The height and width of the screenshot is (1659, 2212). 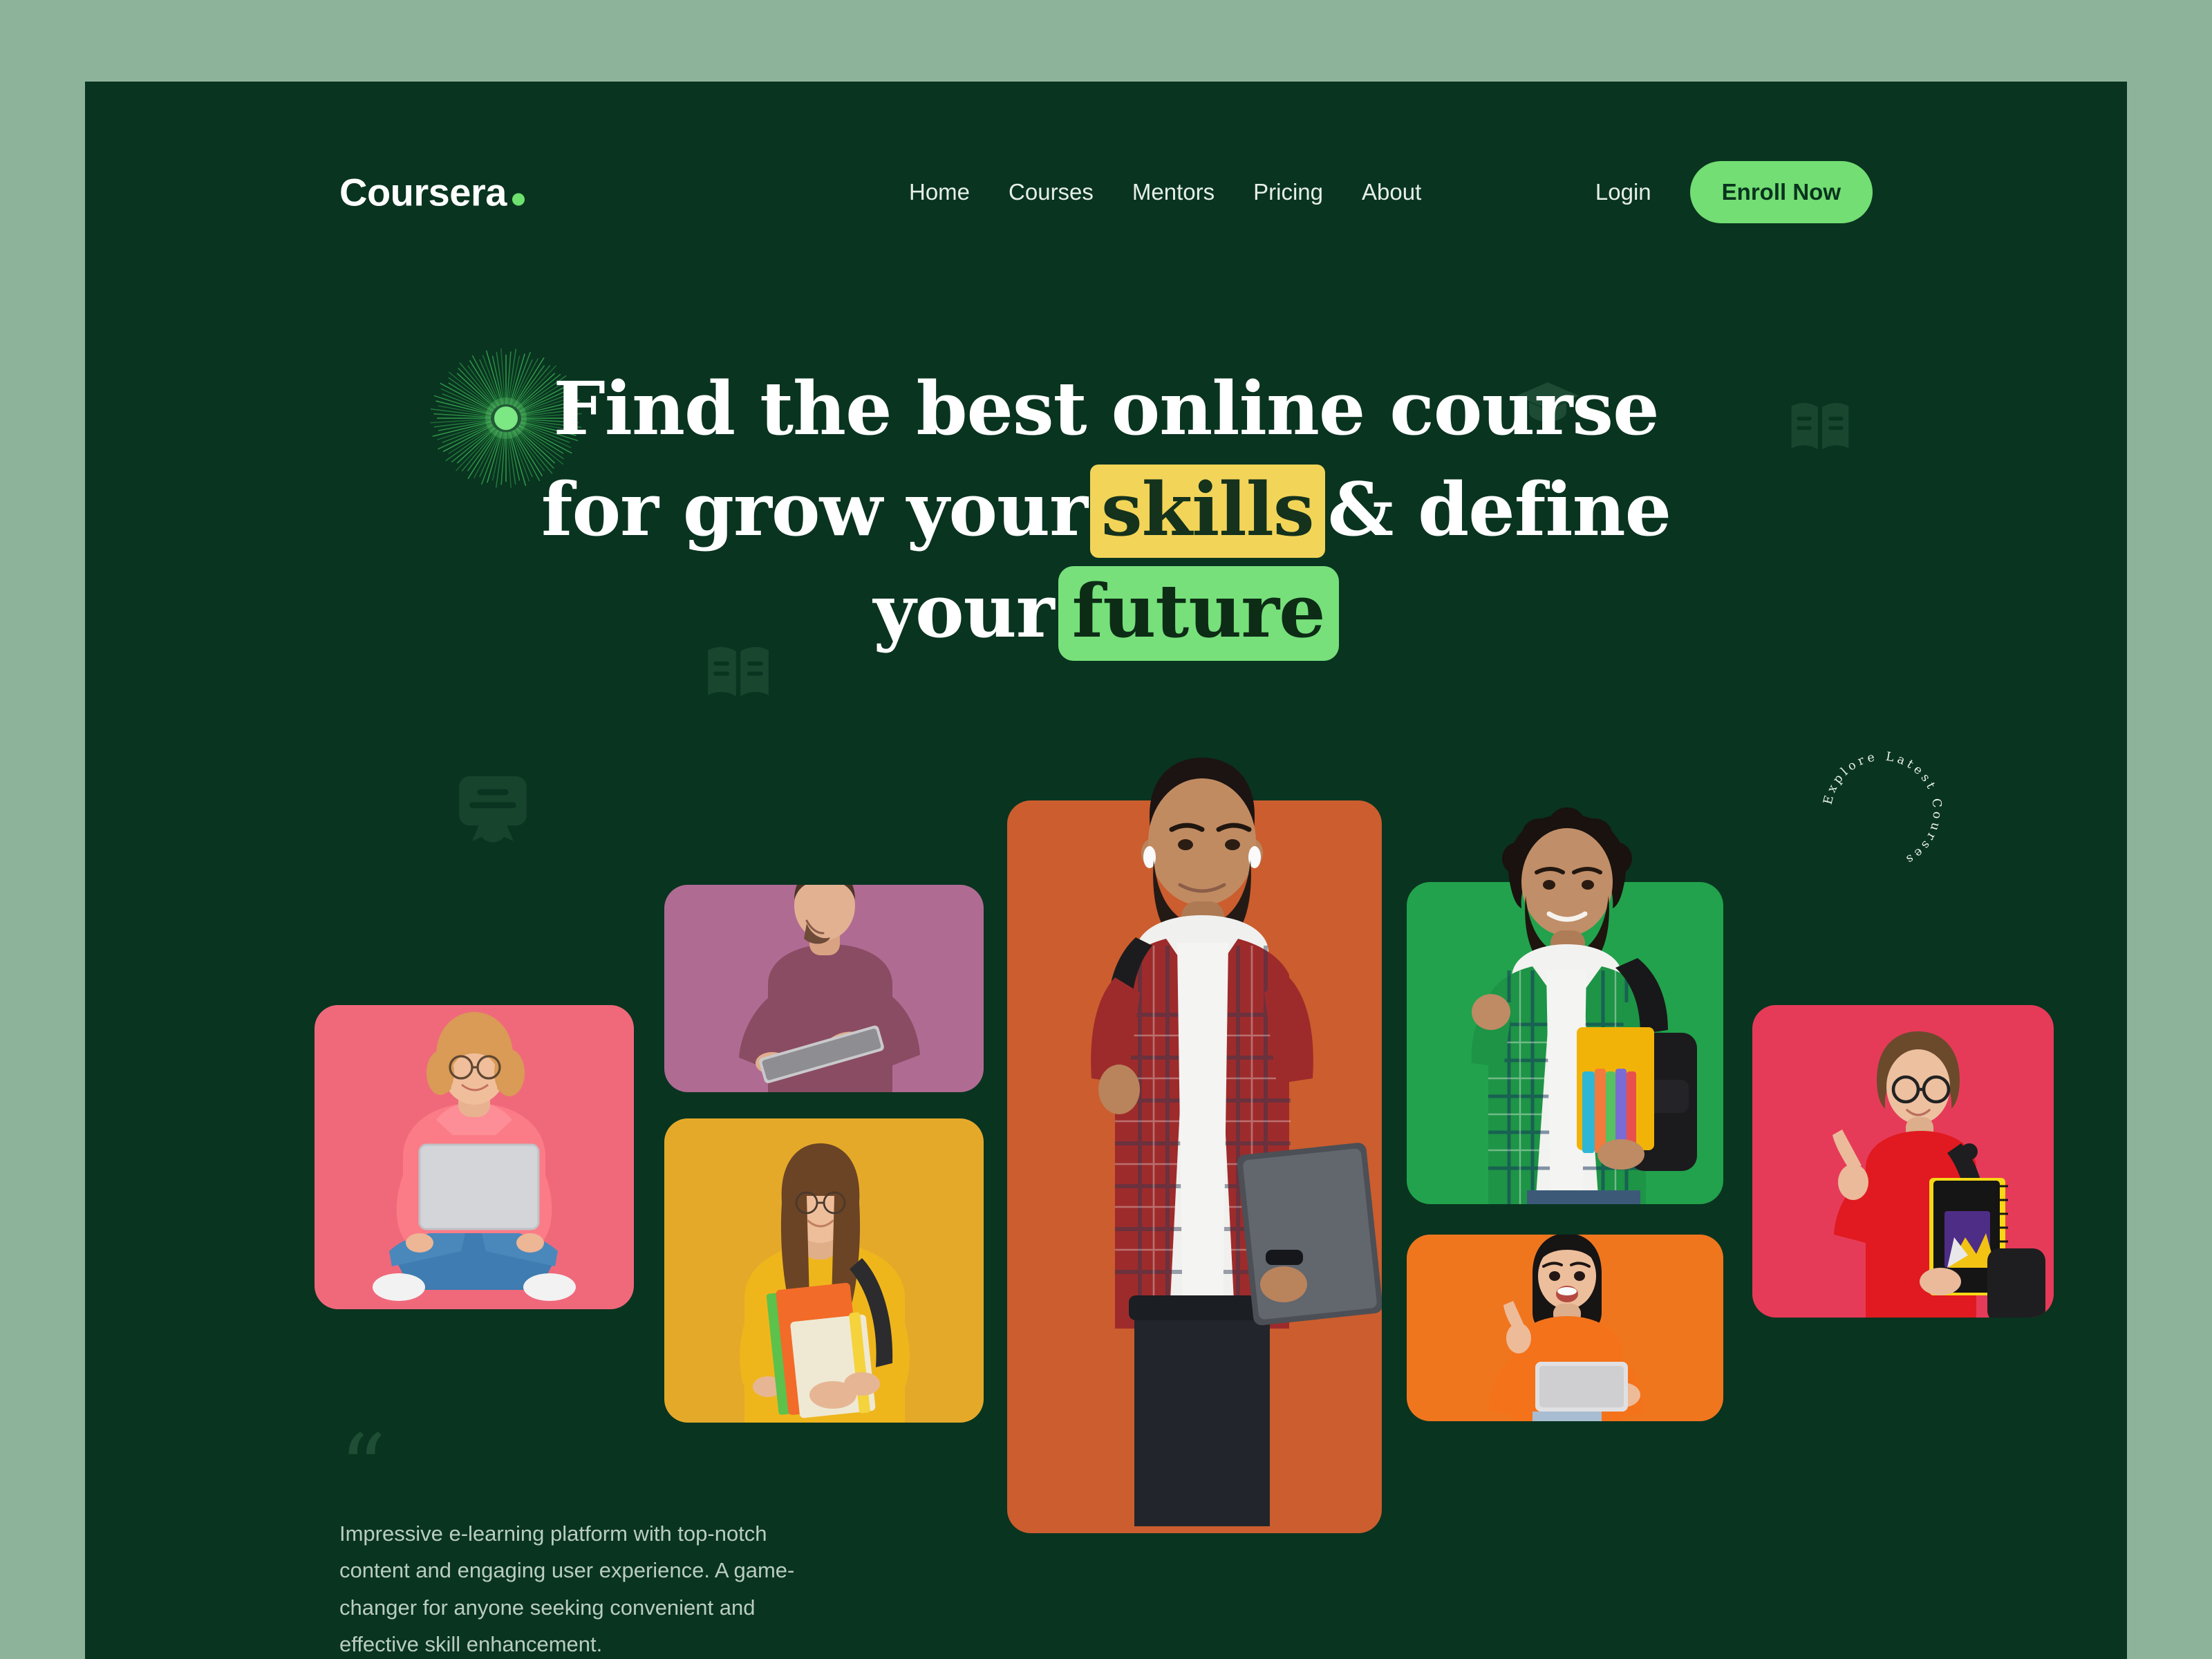 What do you see at coordinates (1236, 1142) in the screenshot?
I see `photo-man-with-backpack-and-laptop` at bounding box center [1236, 1142].